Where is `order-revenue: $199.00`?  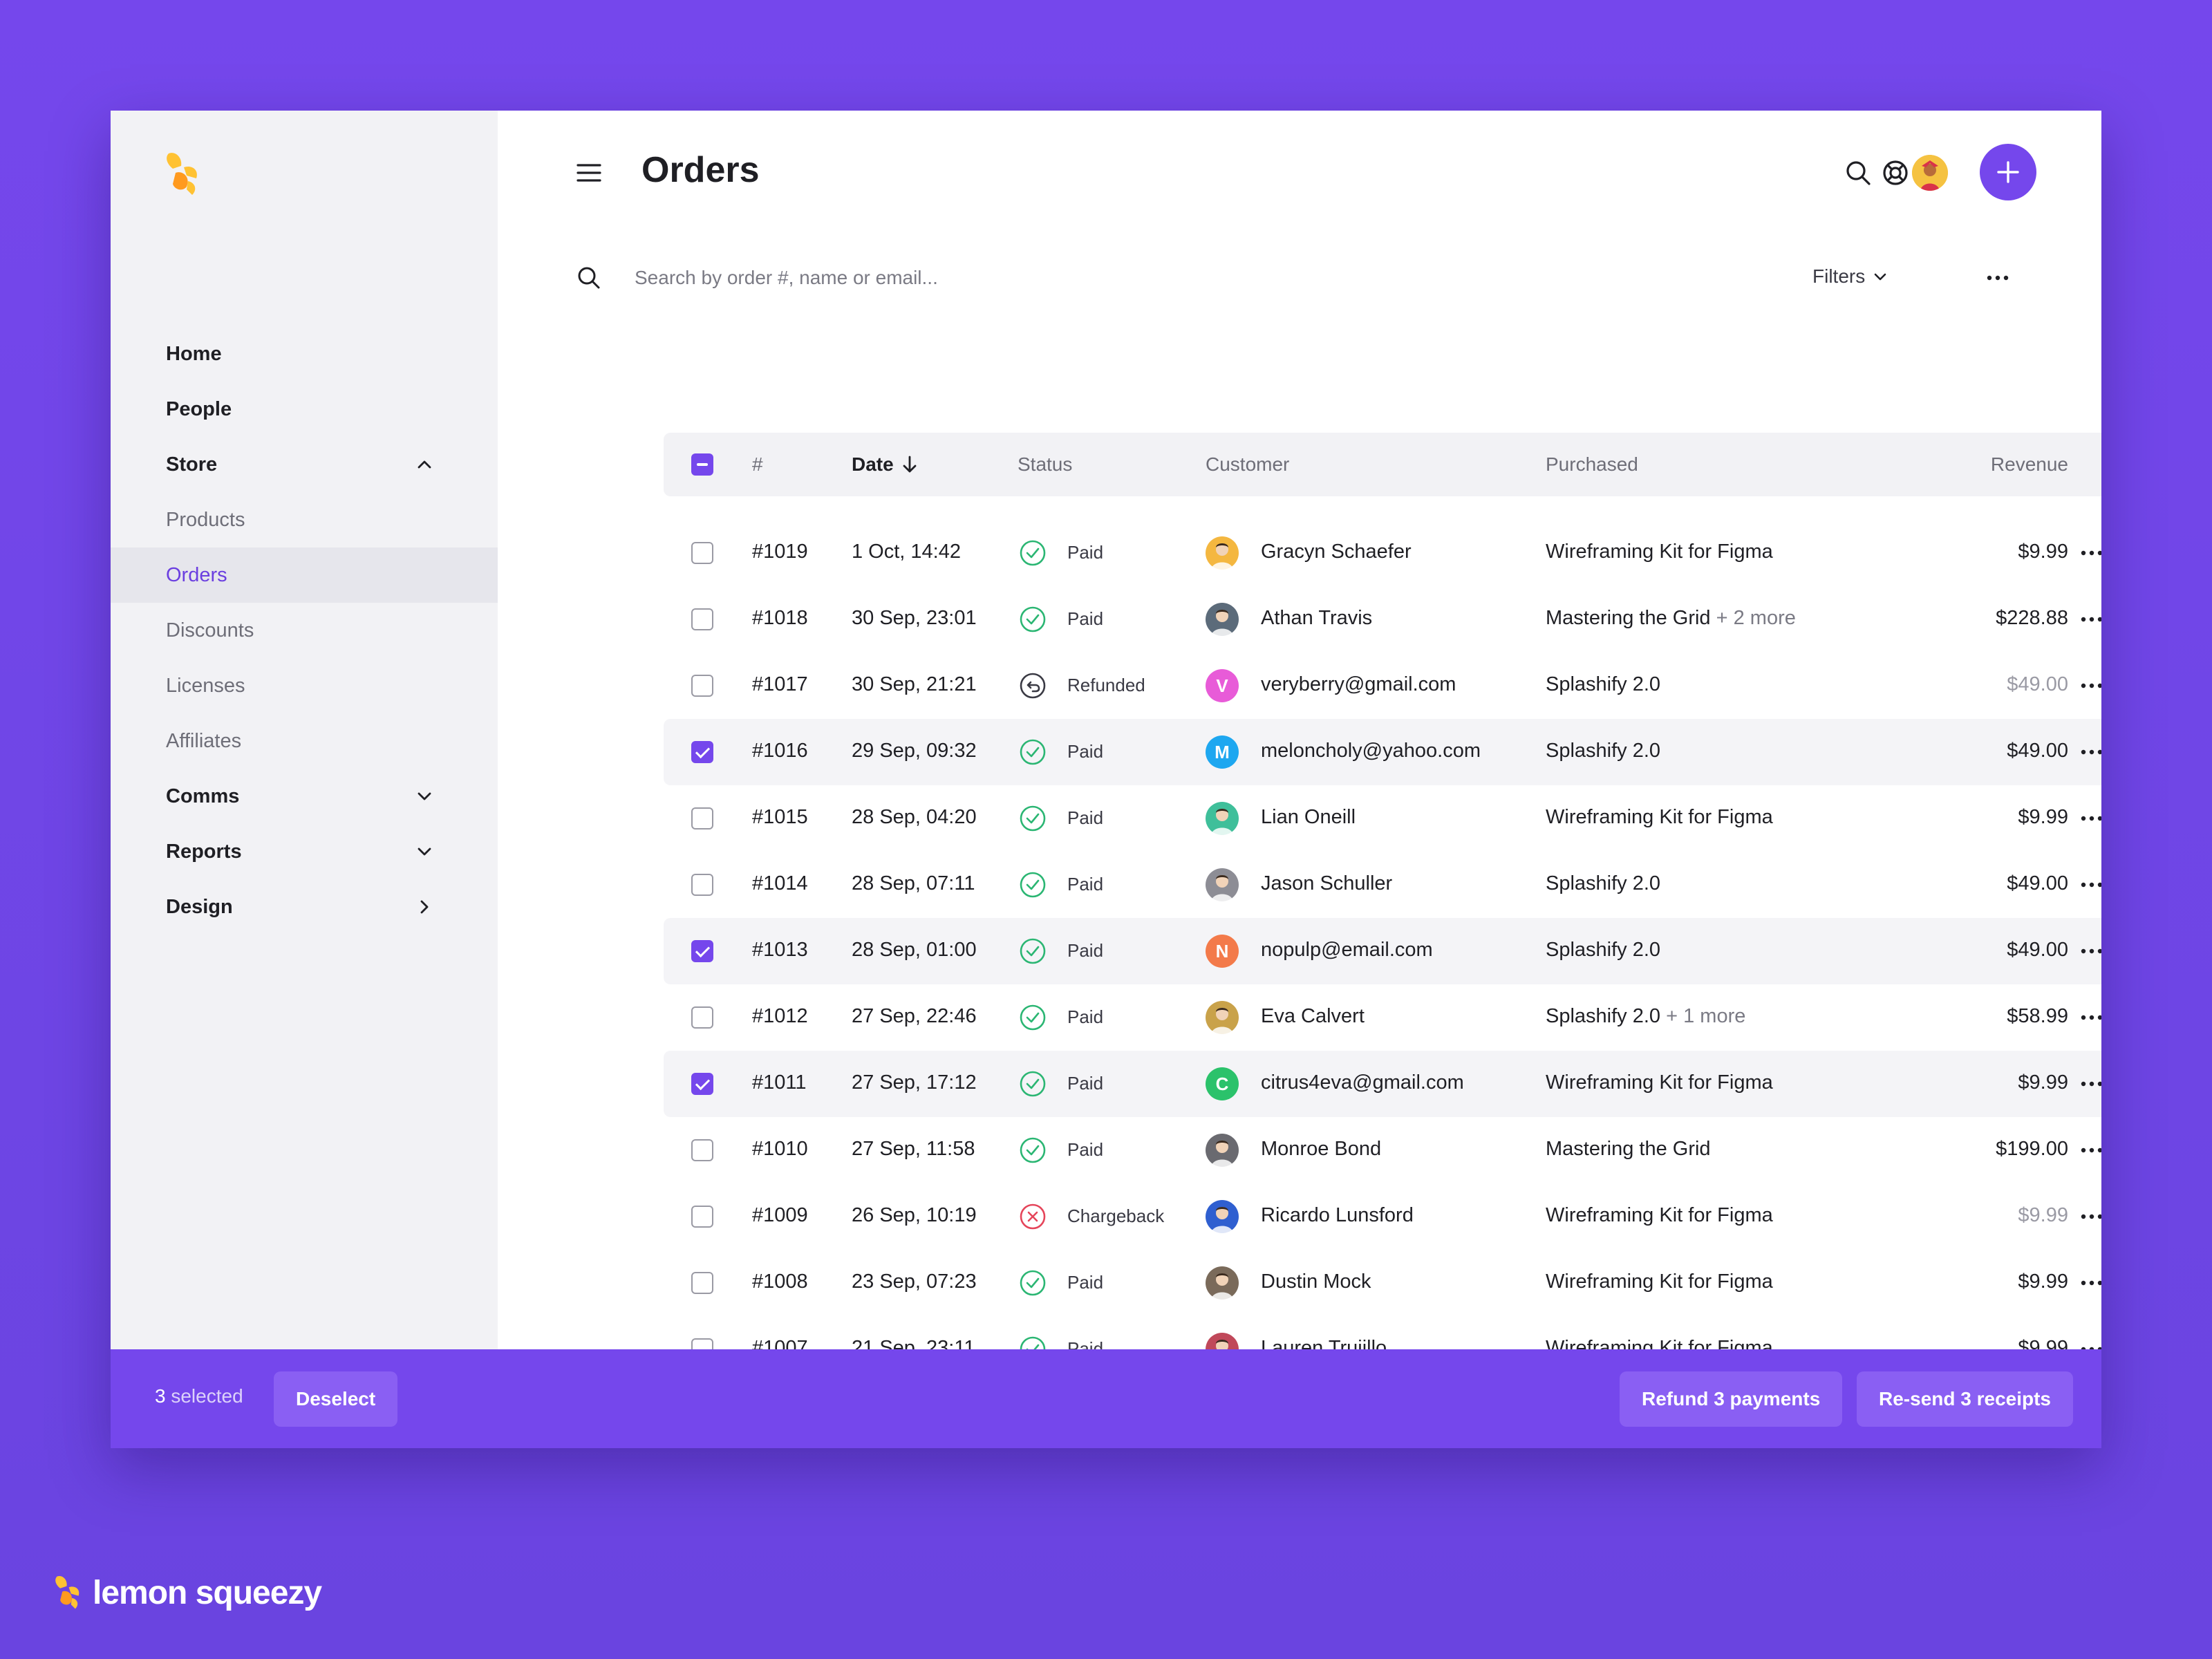
order-revenue: $199.00 is located at coordinates (2032, 1149).